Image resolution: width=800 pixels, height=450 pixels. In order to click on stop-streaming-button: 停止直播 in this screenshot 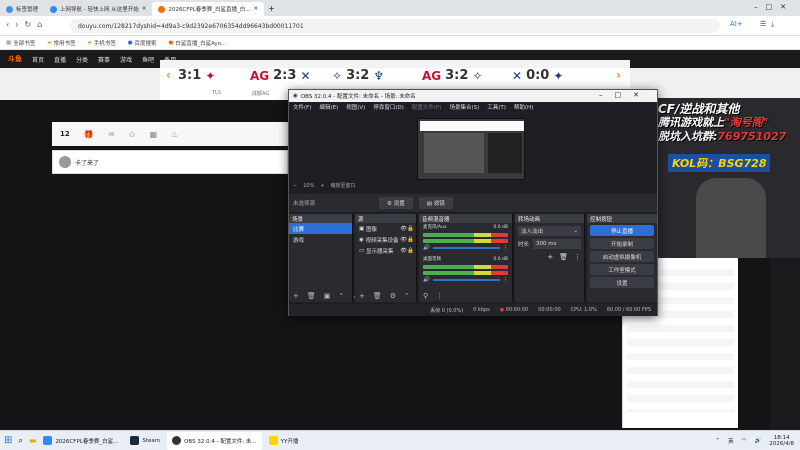, I will do `click(622, 230)`.